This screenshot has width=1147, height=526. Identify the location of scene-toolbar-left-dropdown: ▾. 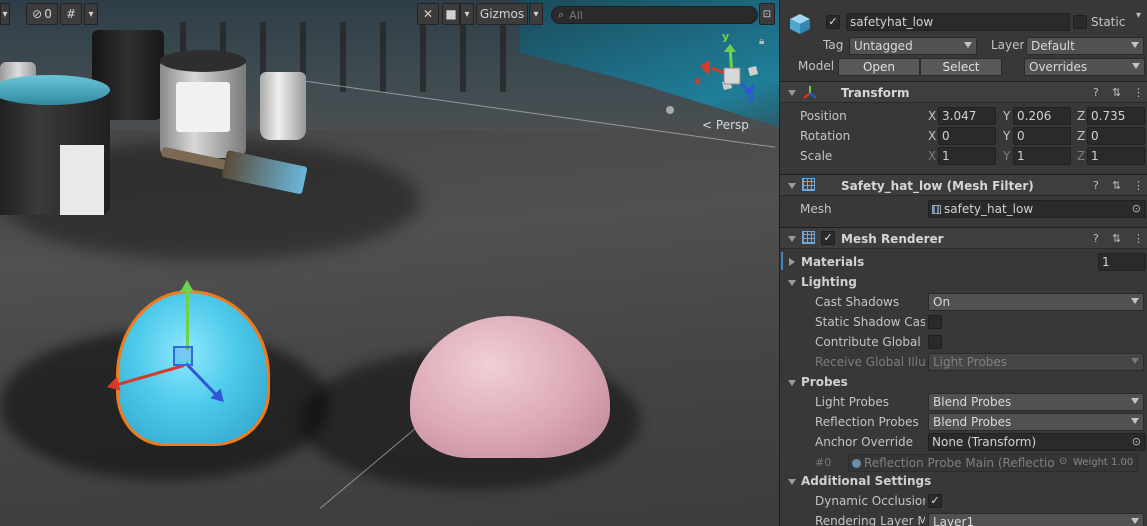
(5, 14).